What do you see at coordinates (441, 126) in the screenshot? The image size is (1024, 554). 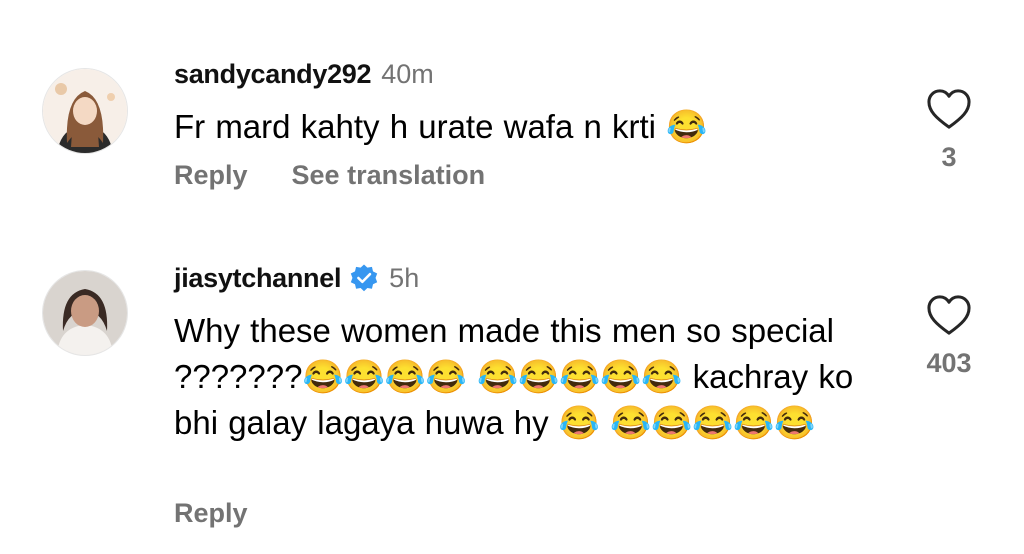 I see `comment-text: Fr mard kahty h urate wafa n krti 😂` at bounding box center [441, 126].